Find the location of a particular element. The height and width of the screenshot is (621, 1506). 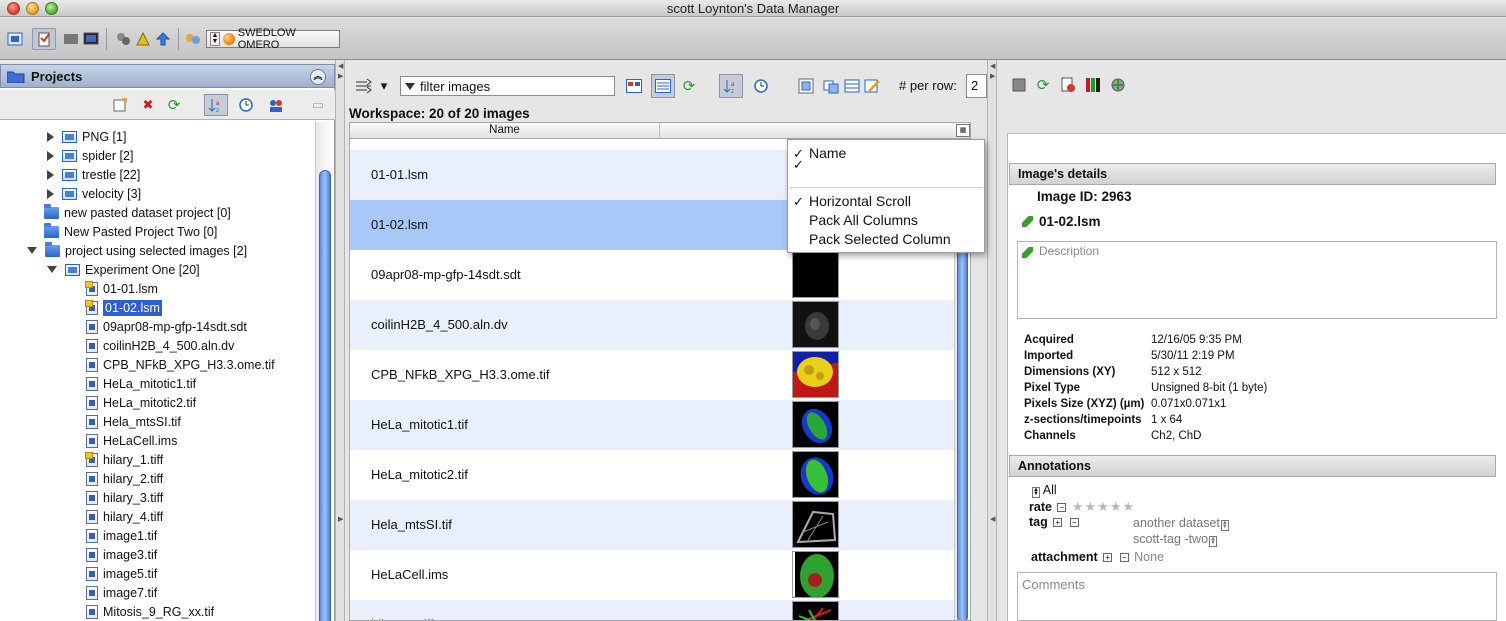

workspace-sort-alpha-icon: az is located at coordinates (731, 86).